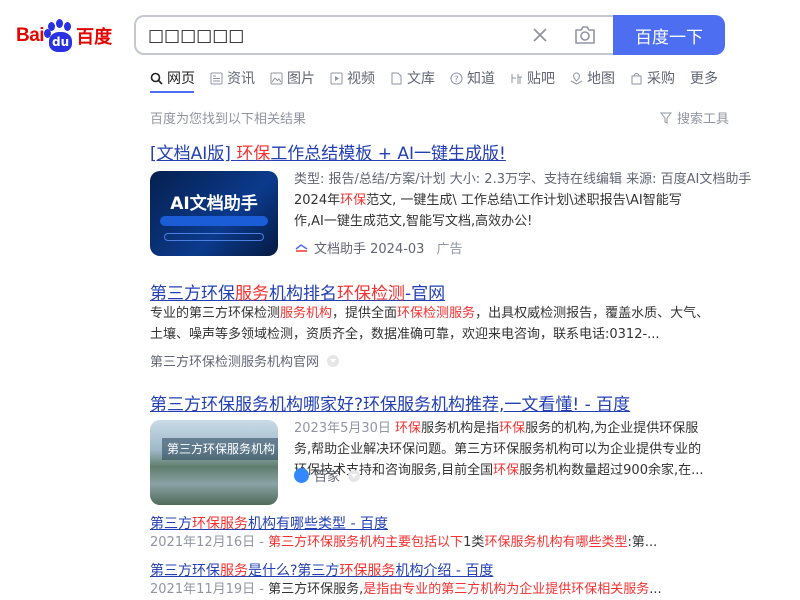  Describe the element at coordinates (59, 36) in the screenshot. I see `paw-icon: du` at that location.